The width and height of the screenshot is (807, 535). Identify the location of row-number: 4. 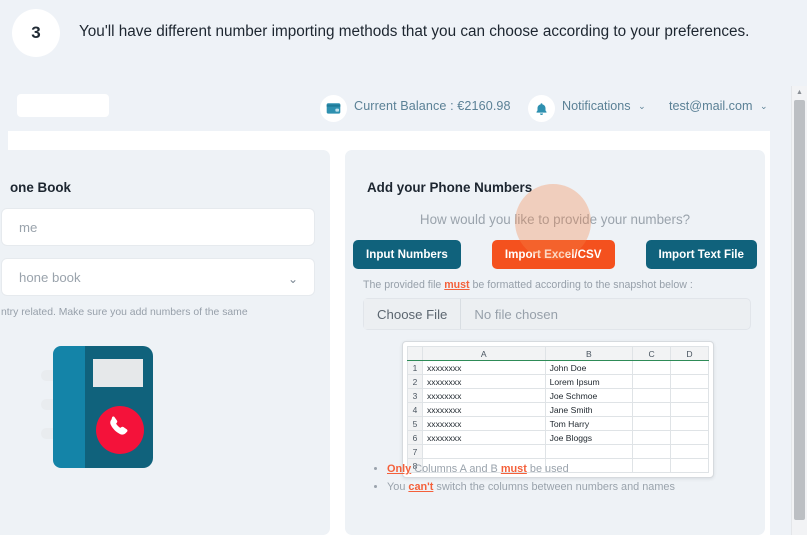
(415, 409).